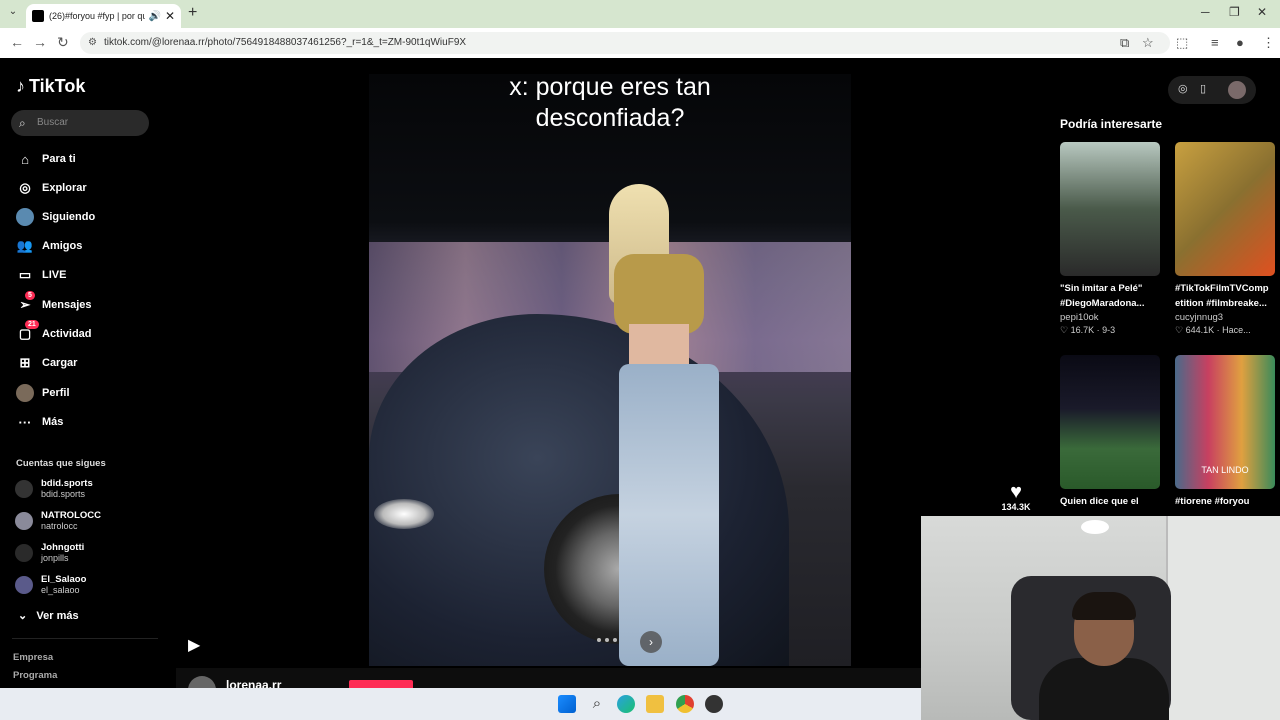  I want to click on suggestion-user: cucyjnnug3, so click(1199, 317).